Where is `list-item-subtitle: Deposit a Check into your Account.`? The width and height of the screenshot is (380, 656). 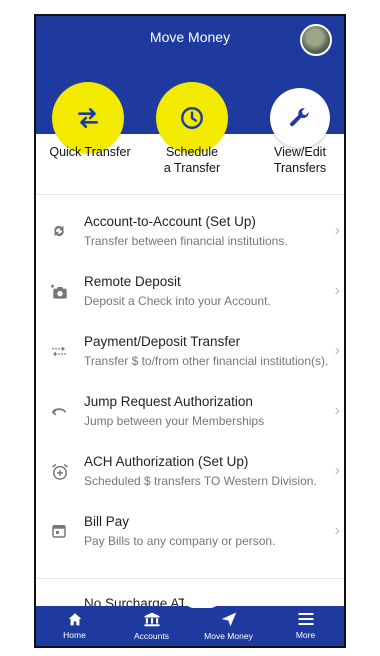 list-item-subtitle: Deposit a Check into your Account. is located at coordinates (177, 301).